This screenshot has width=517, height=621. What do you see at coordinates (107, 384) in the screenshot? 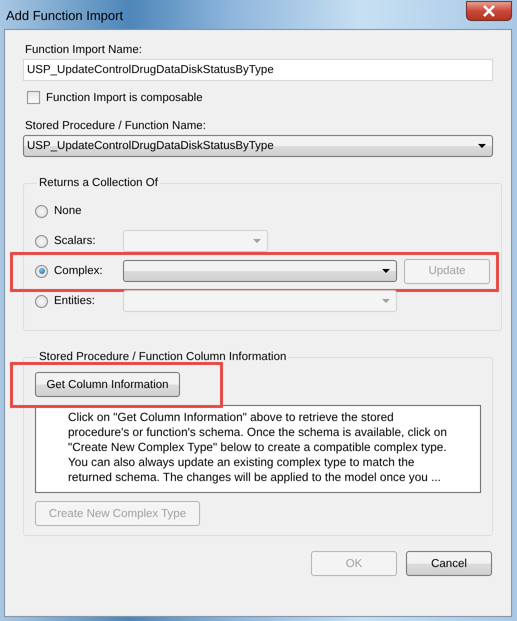
I see `get-column-info-button: Get Column Information` at bounding box center [107, 384].